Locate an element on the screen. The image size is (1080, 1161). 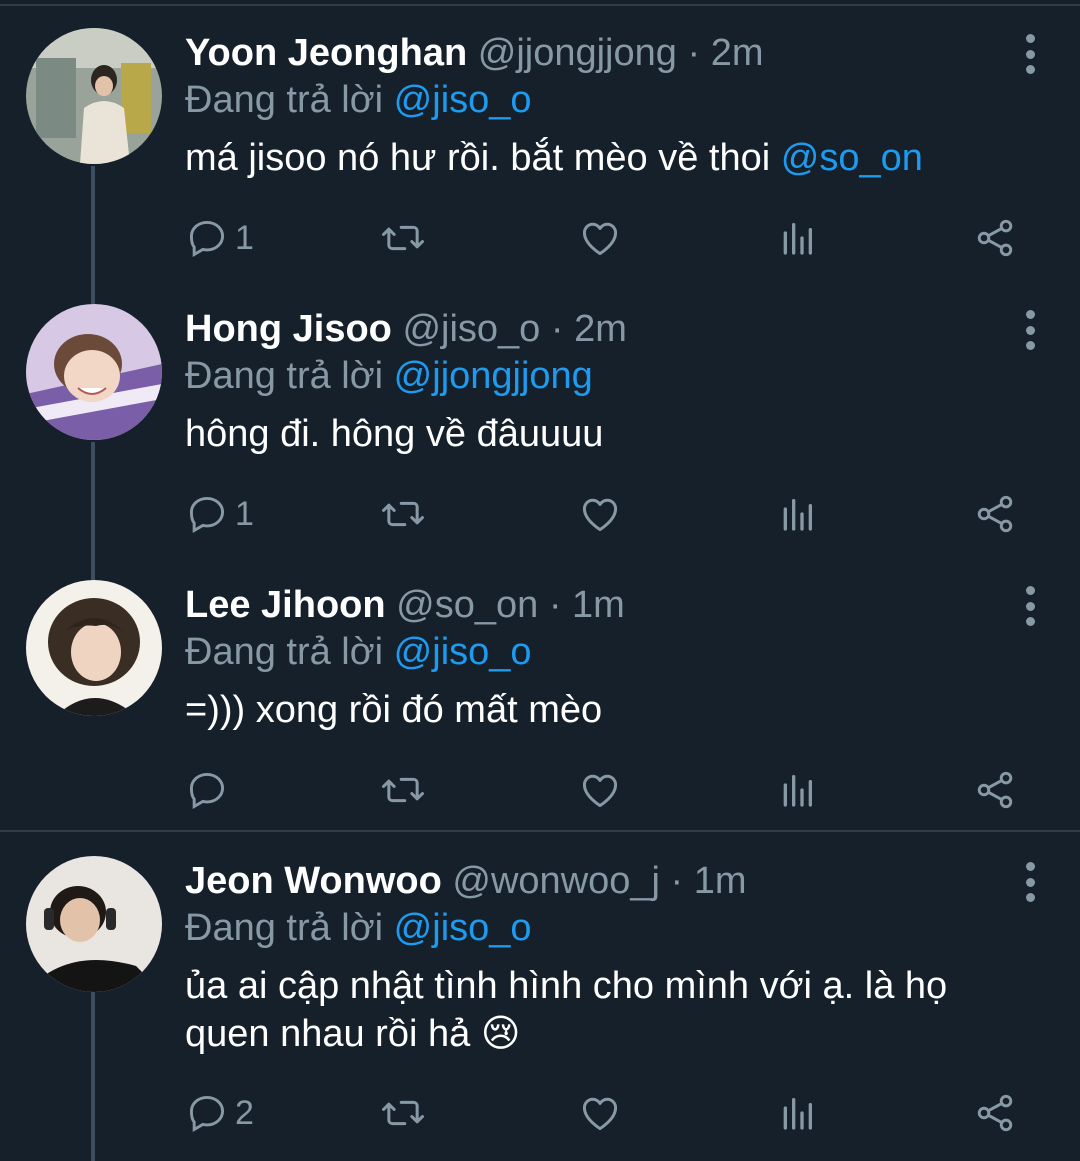
user-handle: @jjongjjong is located at coordinates (577, 53).